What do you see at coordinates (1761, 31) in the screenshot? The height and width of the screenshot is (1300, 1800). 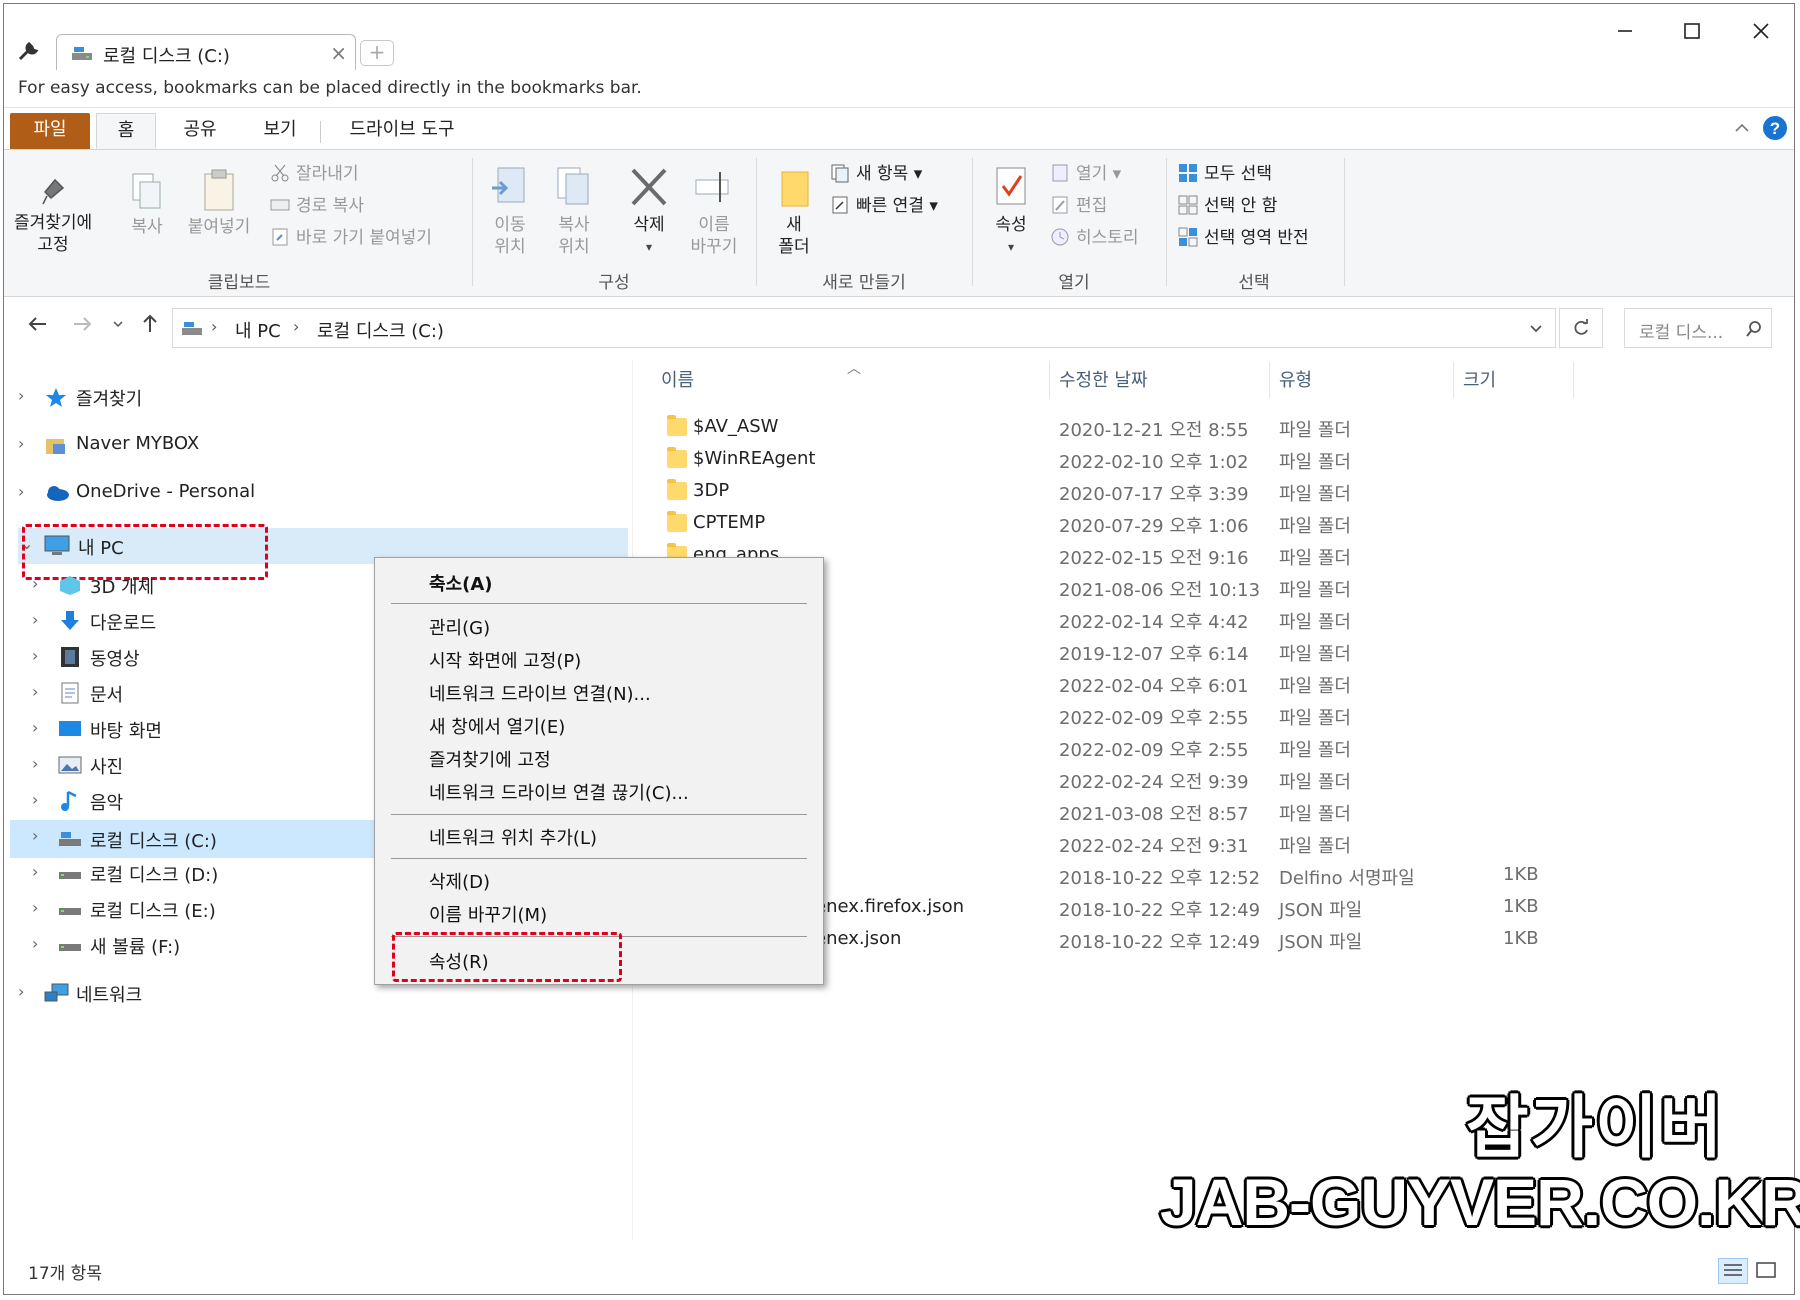 I see `close-window-button` at bounding box center [1761, 31].